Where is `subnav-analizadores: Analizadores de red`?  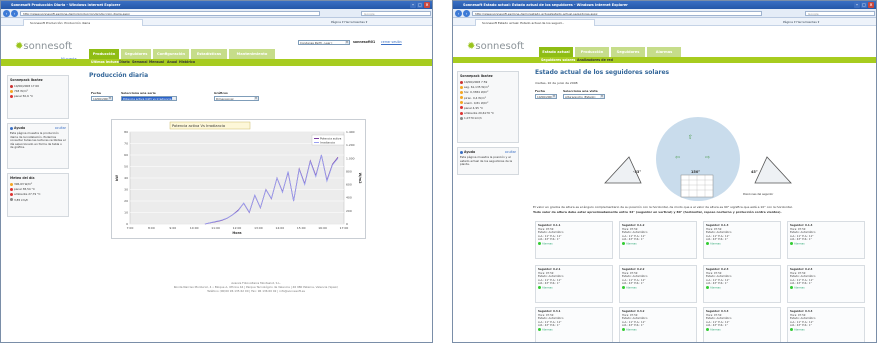 subnav-analizadores: Analizadores de red is located at coordinates (595, 60).